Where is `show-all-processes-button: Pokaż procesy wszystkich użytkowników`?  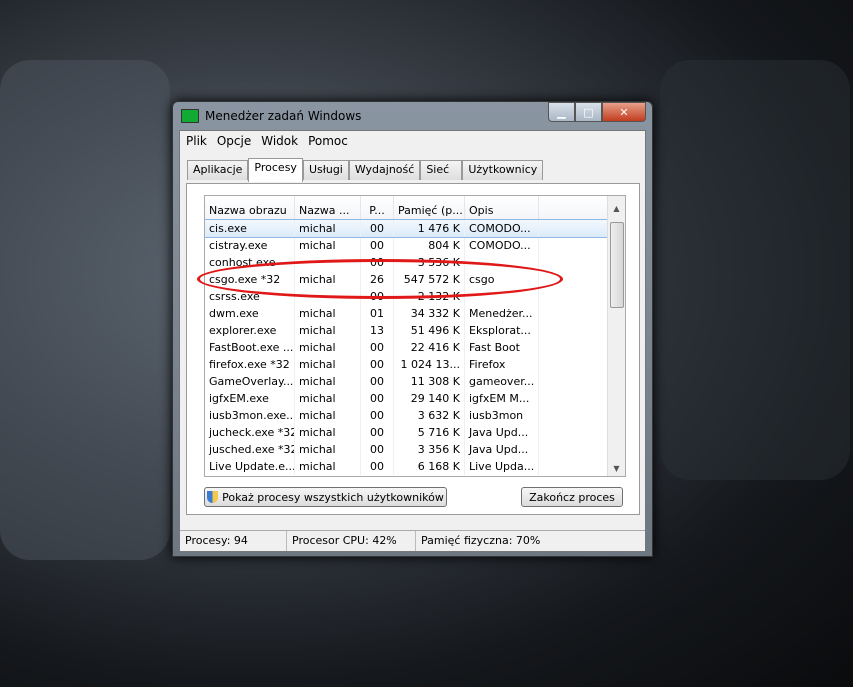 show-all-processes-button: Pokaż procesy wszystkich użytkowników is located at coordinates (325, 497).